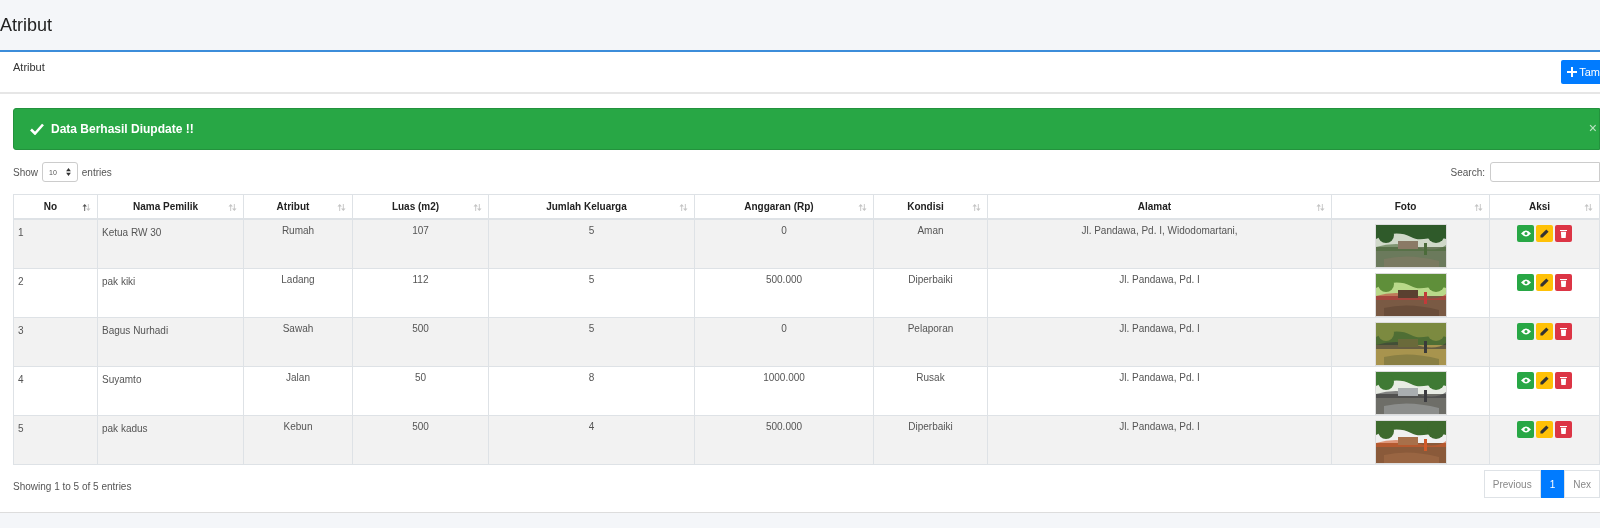  Describe the element at coordinates (122, 129) in the screenshot. I see `alert-message: Data Berhasil Diupdate !!` at that location.